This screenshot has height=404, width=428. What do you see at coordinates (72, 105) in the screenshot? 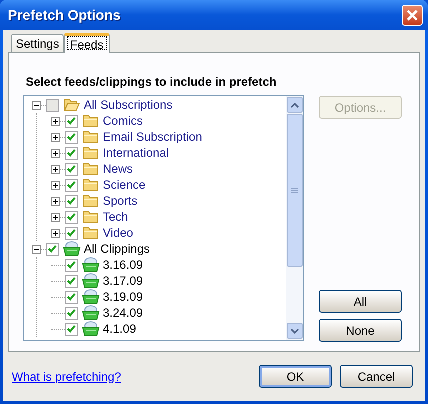
I see `open-folder-icon` at bounding box center [72, 105].